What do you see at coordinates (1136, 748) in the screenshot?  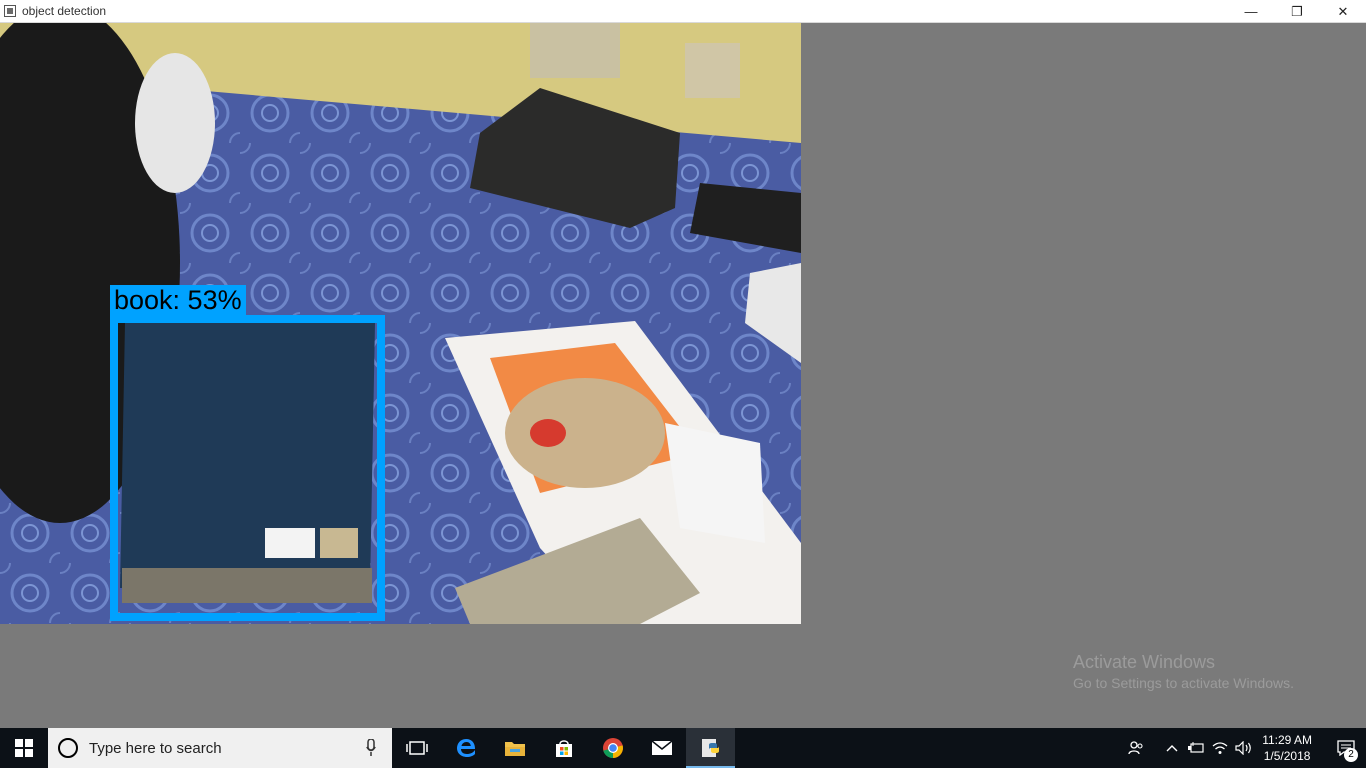 I see `people-icon` at bounding box center [1136, 748].